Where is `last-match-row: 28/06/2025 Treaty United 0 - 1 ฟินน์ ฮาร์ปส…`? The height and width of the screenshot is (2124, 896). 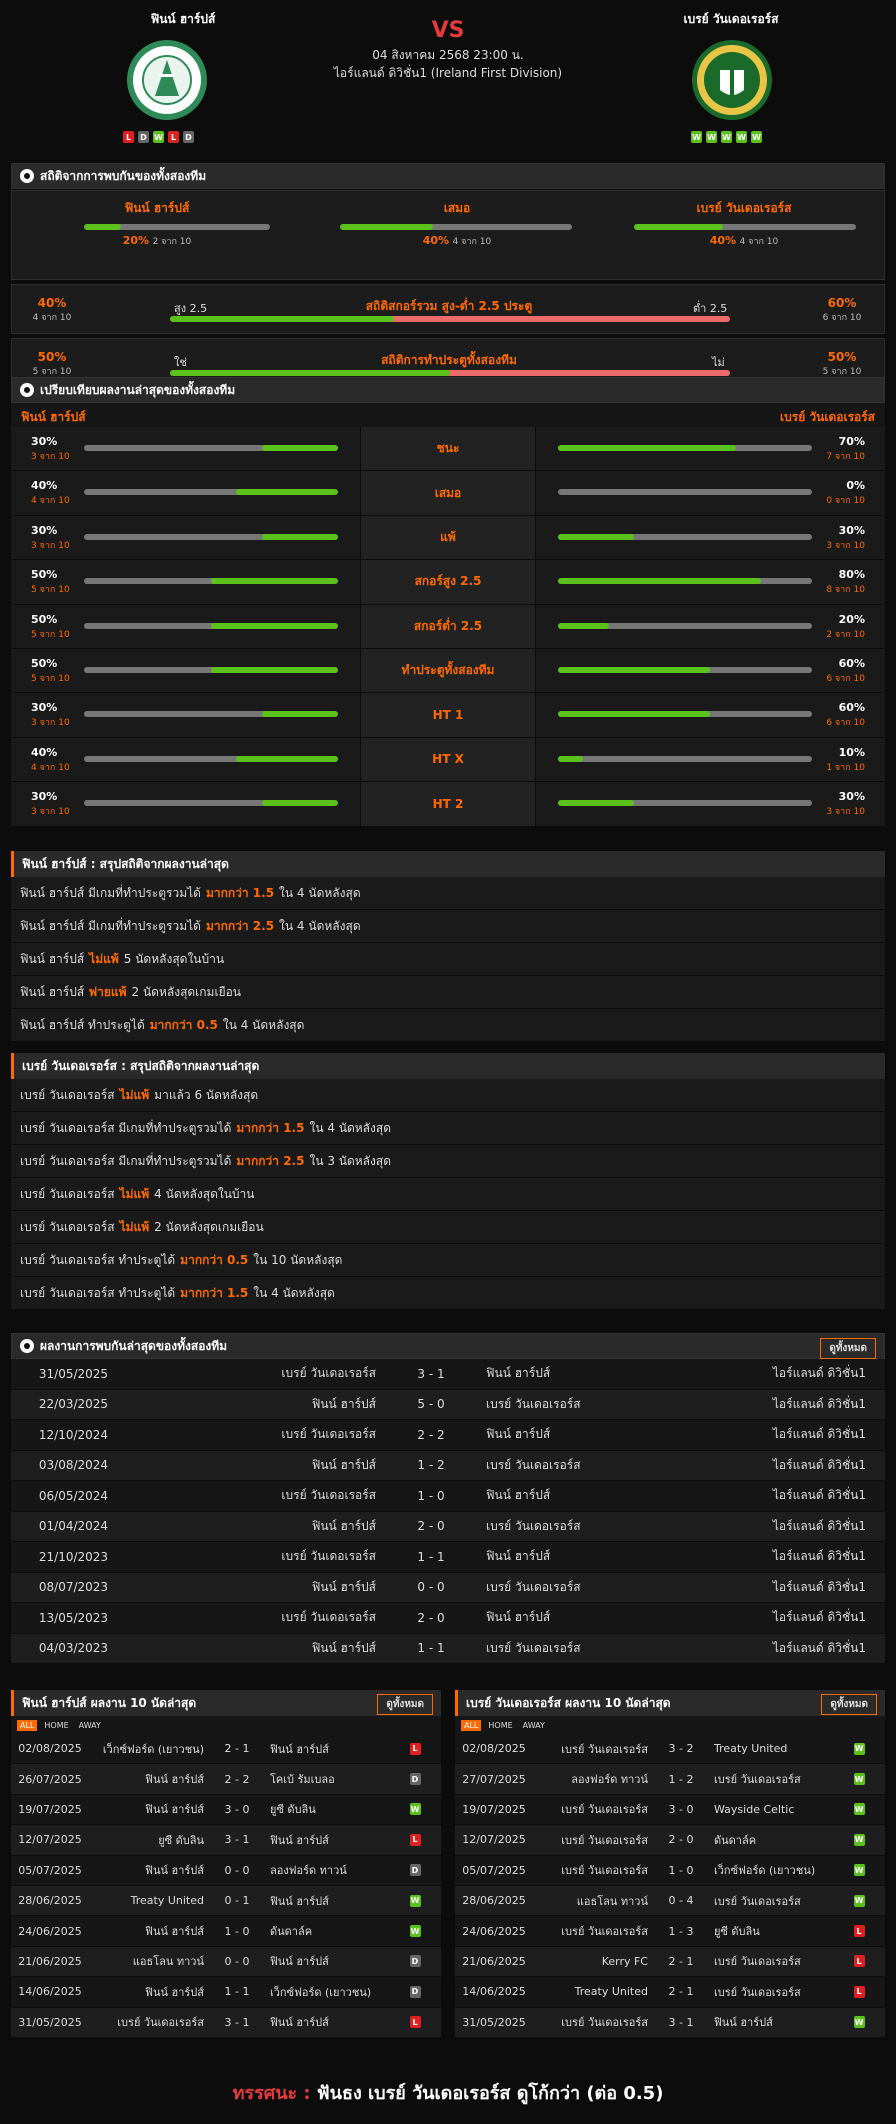 last-match-row: 28/06/2025 Treaty United 0 - 1 ฟินน์ ฮาร์ปส… is located at coordinates (226, 1901).